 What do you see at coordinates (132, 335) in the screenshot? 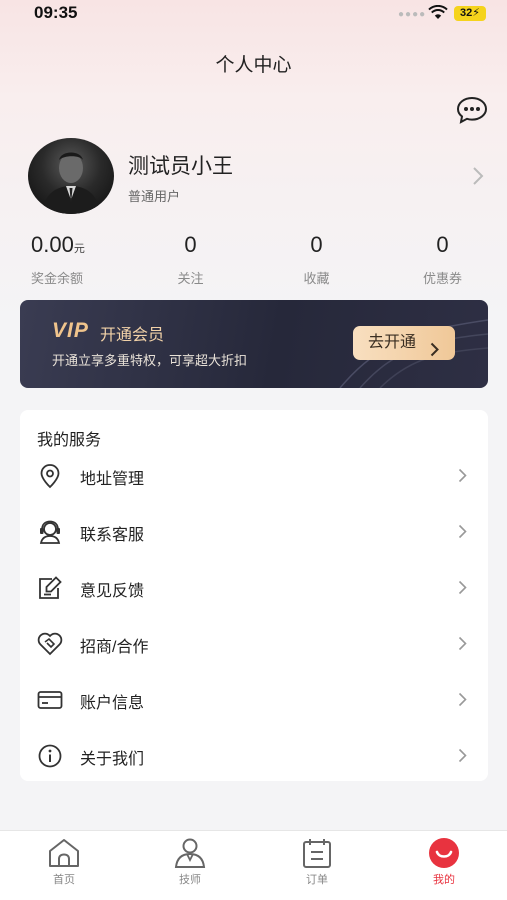
I see `vip-title: 开通会员` at bounding box center [132, 335].